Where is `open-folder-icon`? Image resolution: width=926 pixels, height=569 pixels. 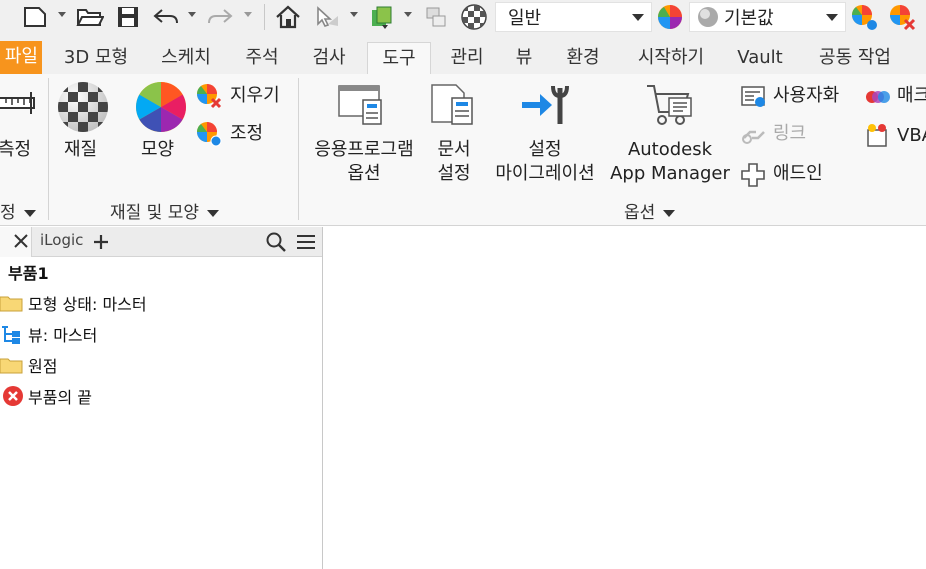 open-folder-icon is located at coordinates (90, 17).